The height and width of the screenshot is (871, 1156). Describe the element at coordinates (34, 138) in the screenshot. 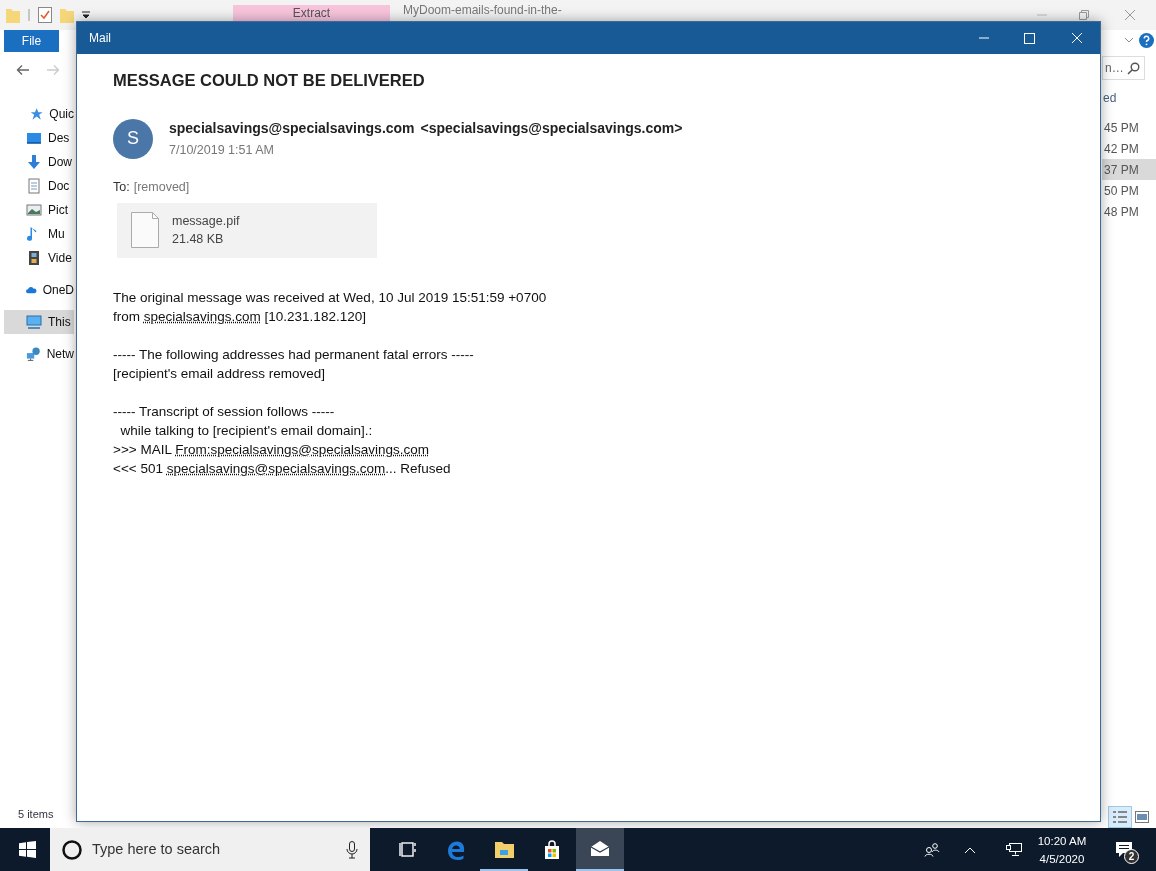

I see `desktop-icon` at that location.